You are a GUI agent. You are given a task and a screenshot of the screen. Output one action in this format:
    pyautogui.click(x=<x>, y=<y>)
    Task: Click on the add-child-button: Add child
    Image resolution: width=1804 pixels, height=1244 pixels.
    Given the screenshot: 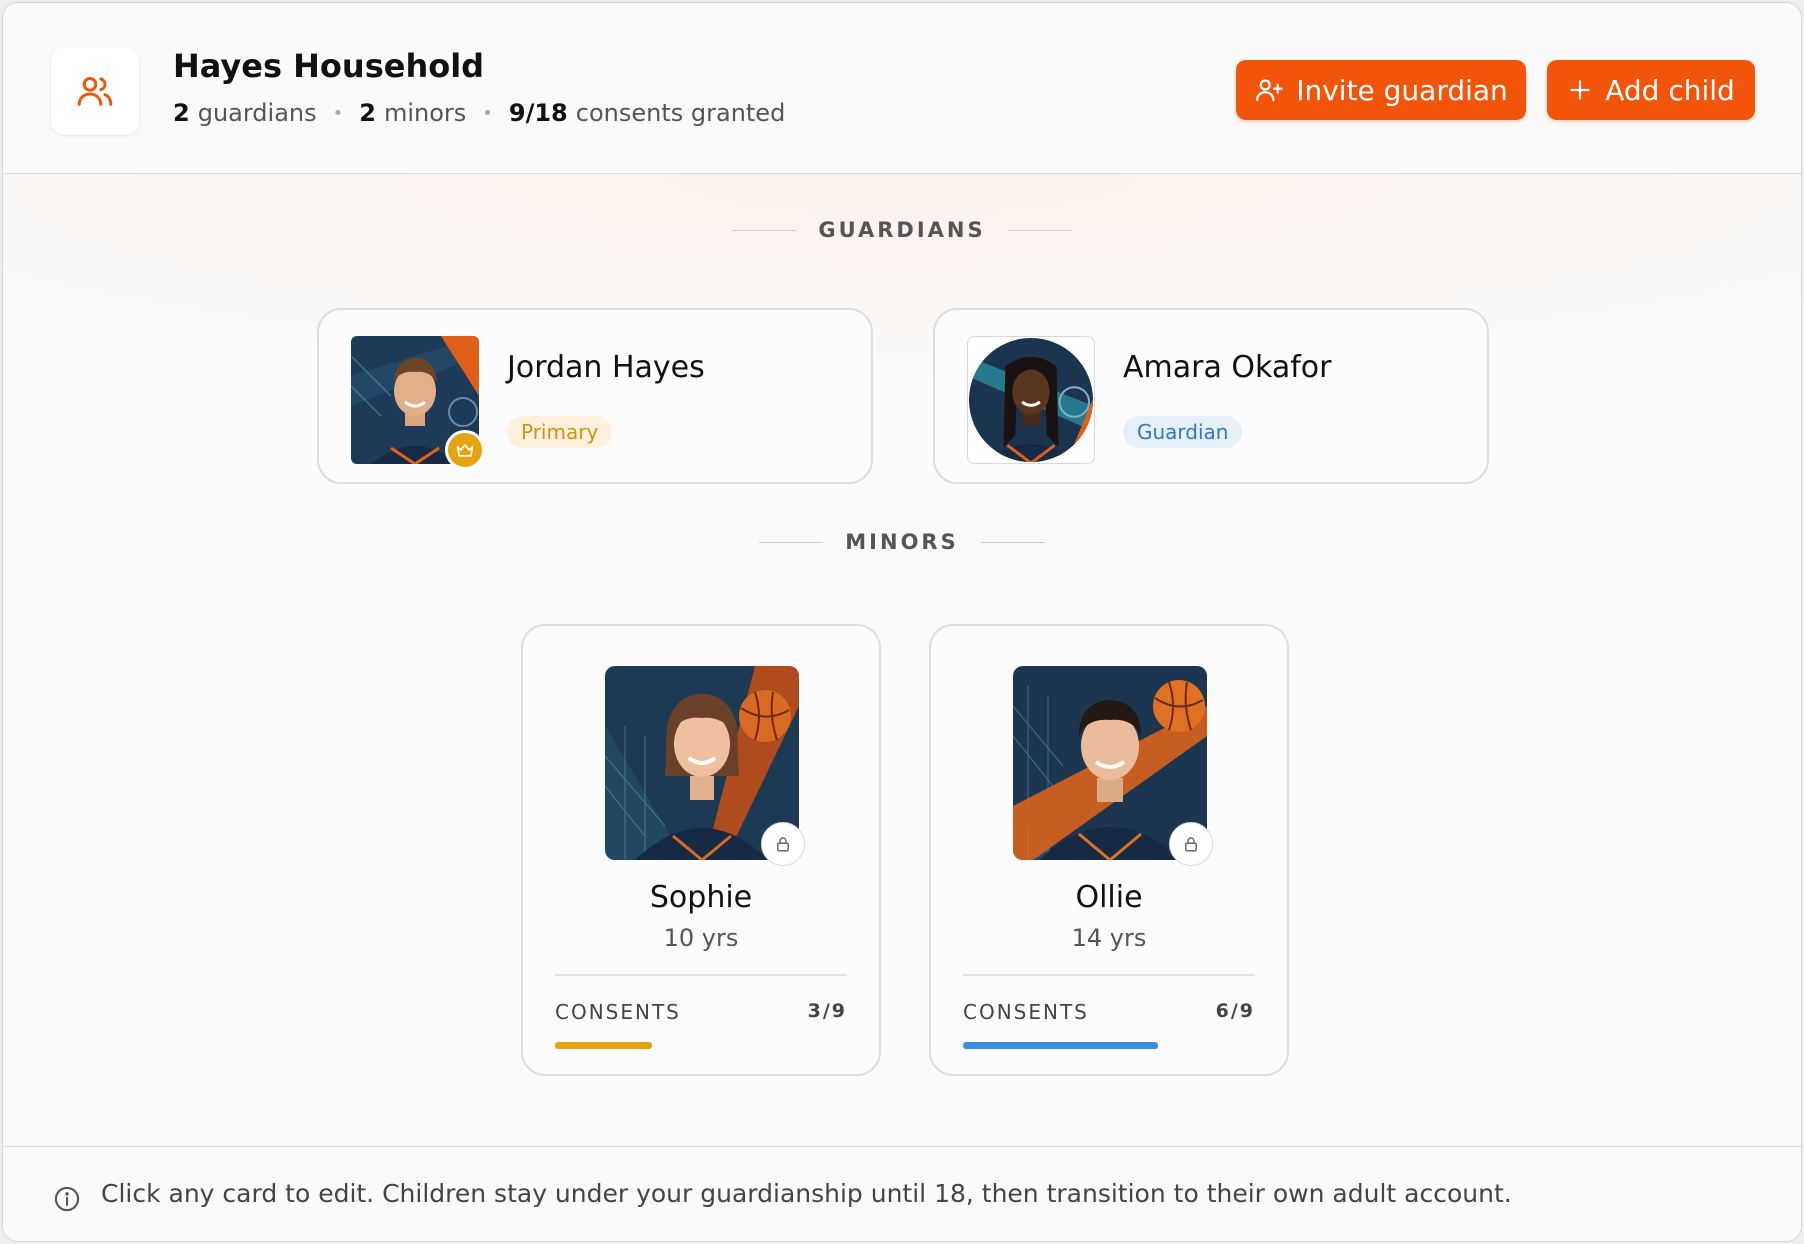 What is the action you would take?
    pyautogui.click(x=1651, y=90)
    